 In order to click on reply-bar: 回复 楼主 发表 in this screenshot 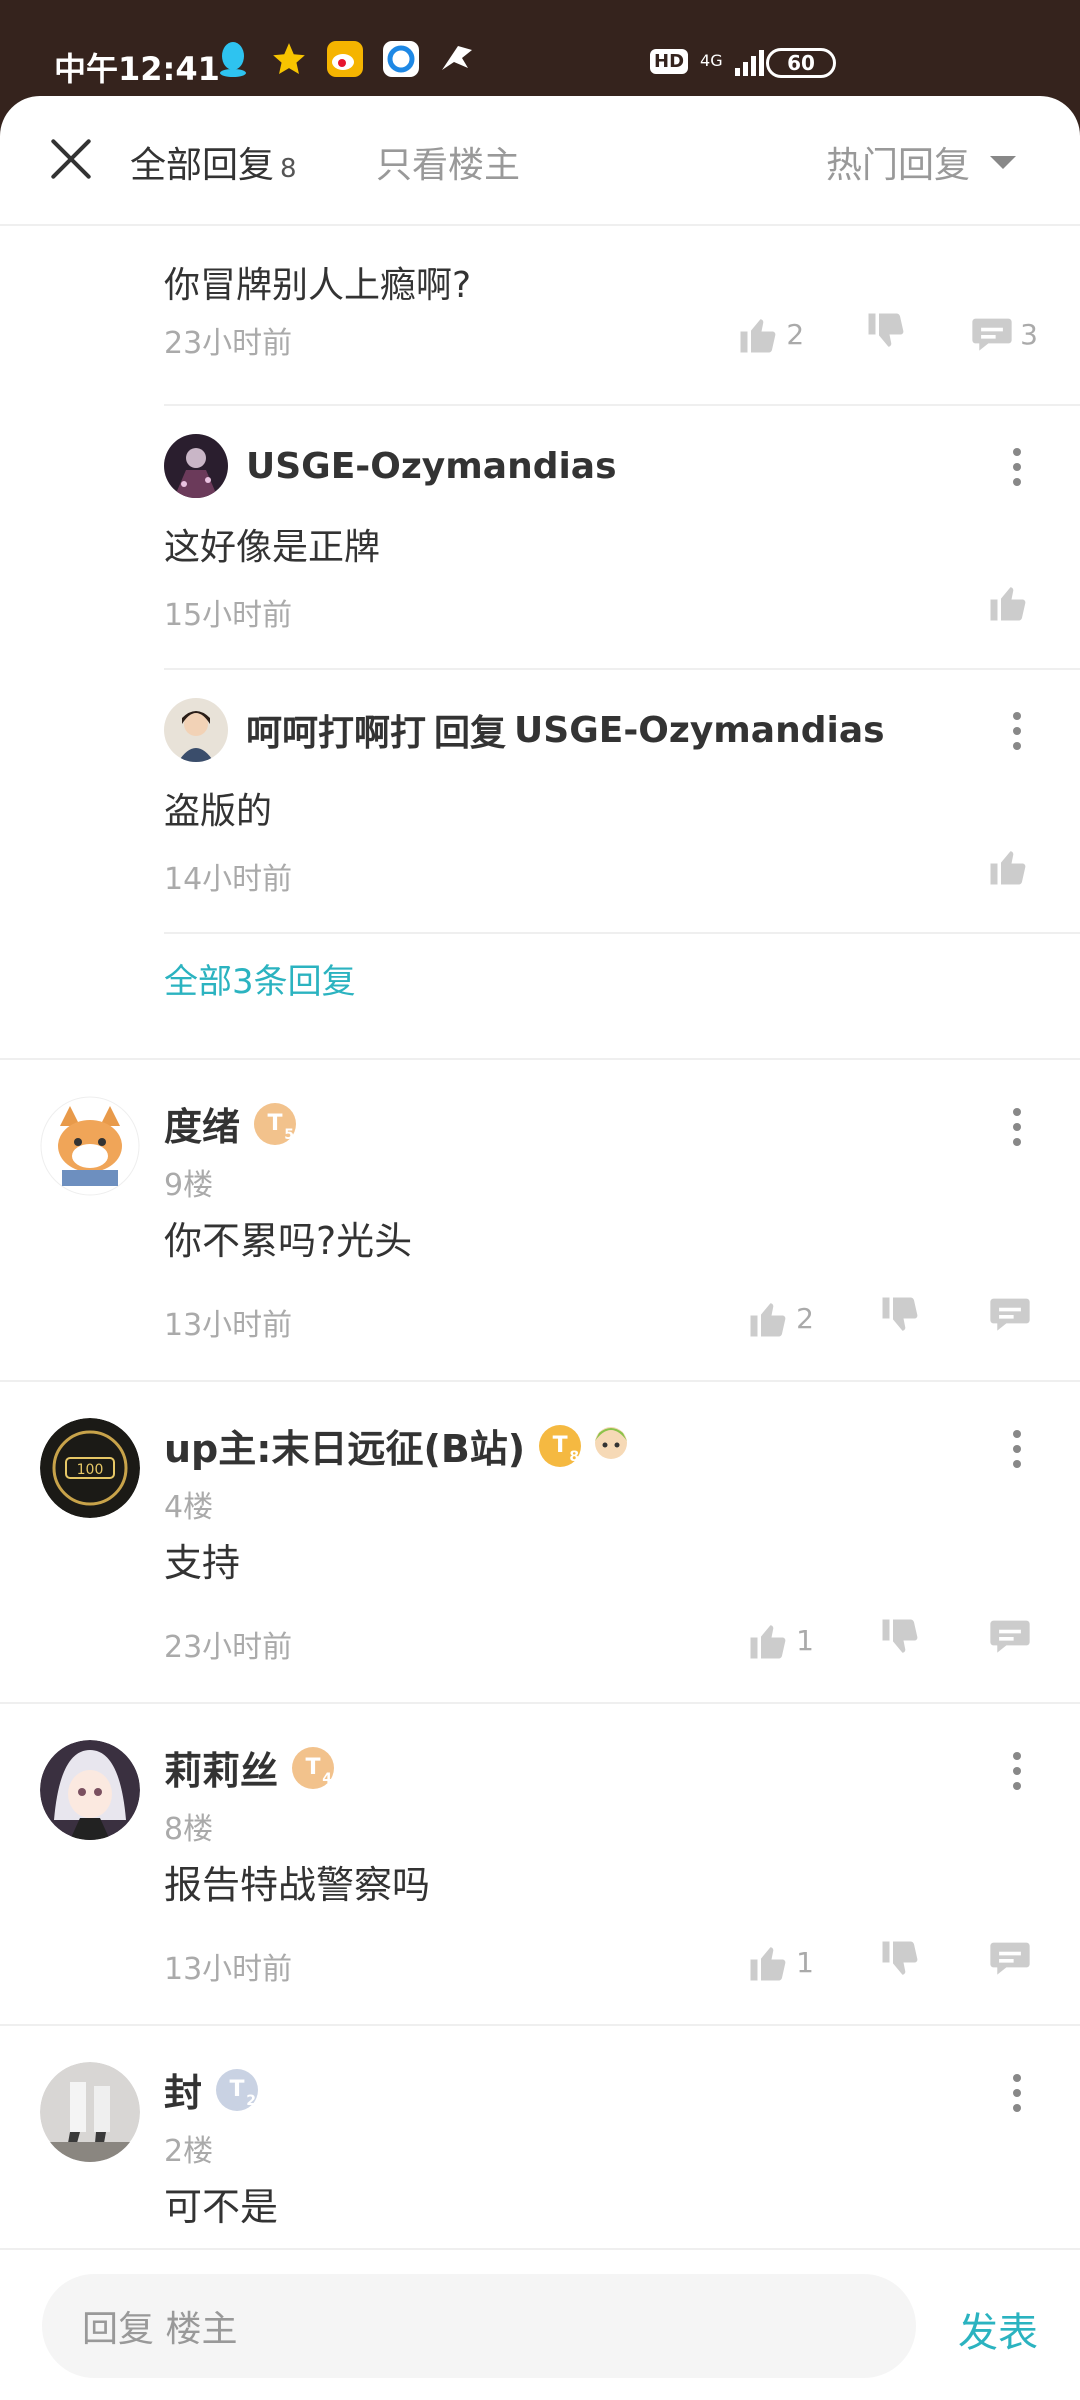, I will do `click(540, 2324)`.